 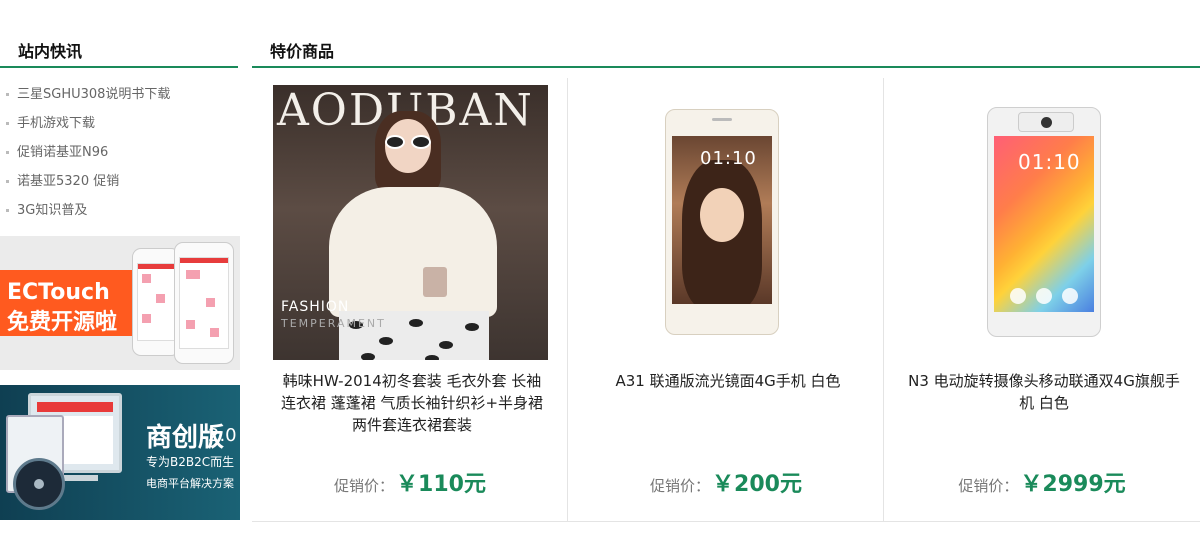 I want to click on price-value: ￥200元, so click(x=757, y=484).